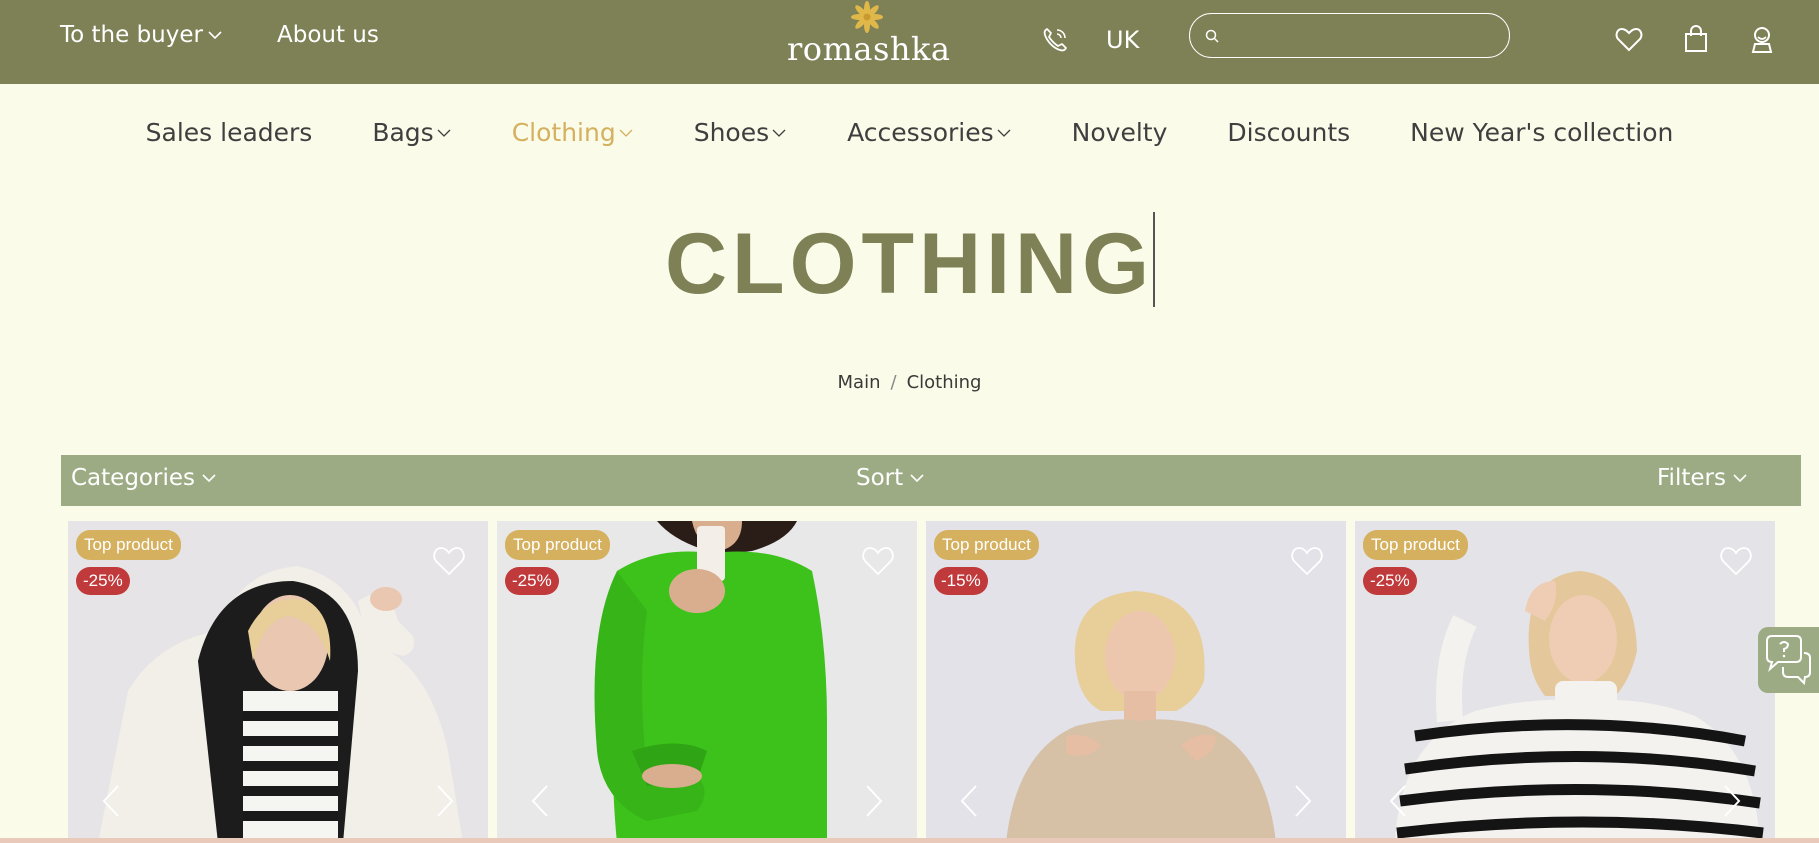 Image resolution: width=1819 pixels, height=843 pixels. Describe the element at coordinates (1055, 40) in the screenshot. I see `phone-icon` at that location.